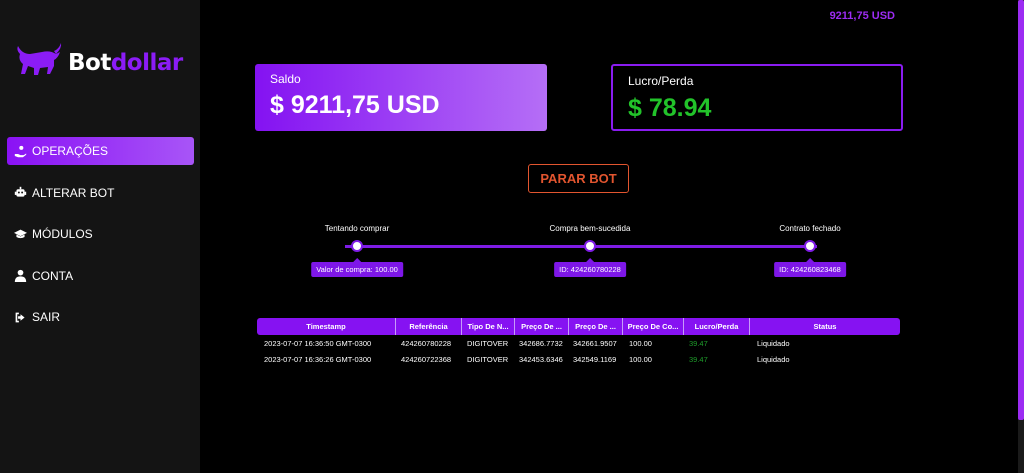  I want to click on step-tag: ID: 424260823468, so click(810, 267).